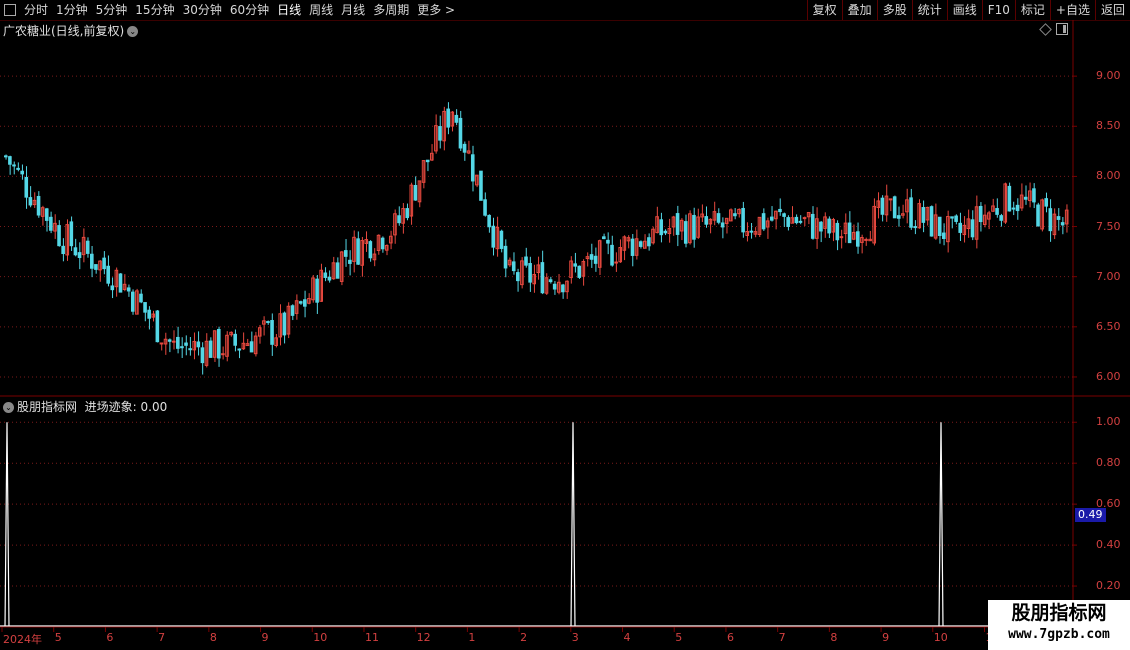 This screenshot has width=1130, height=650. Describe the element at coordinates (1108, 326) in the screenshot. I see `price-tick-label: 6.50` at that location.